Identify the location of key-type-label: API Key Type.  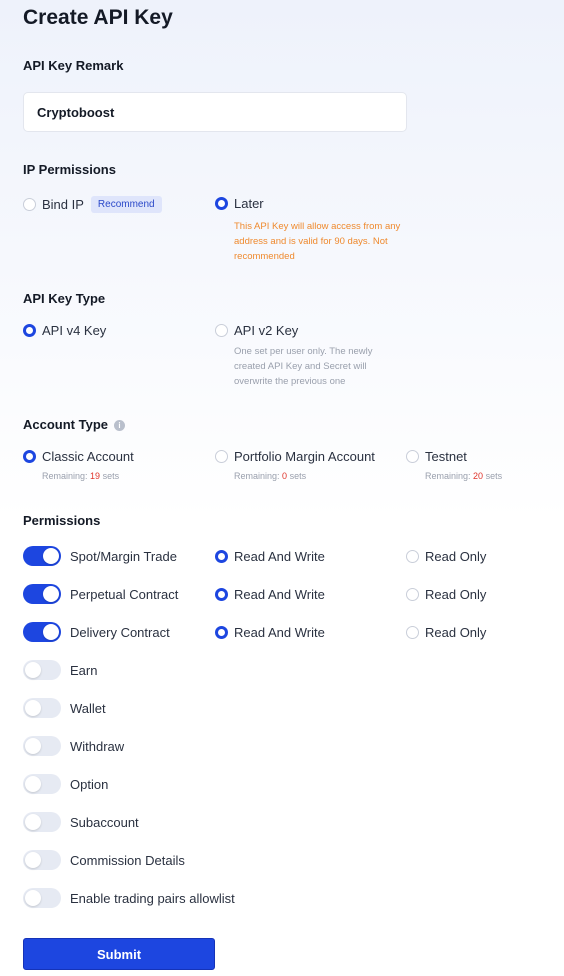
(64, 298).